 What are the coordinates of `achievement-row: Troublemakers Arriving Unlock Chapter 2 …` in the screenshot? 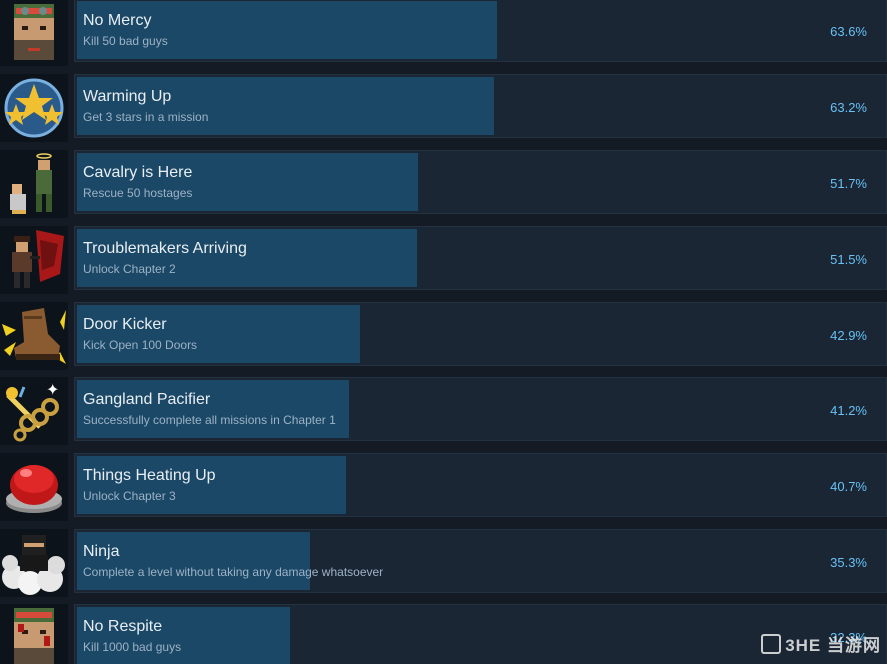 It's located at (443, 260).